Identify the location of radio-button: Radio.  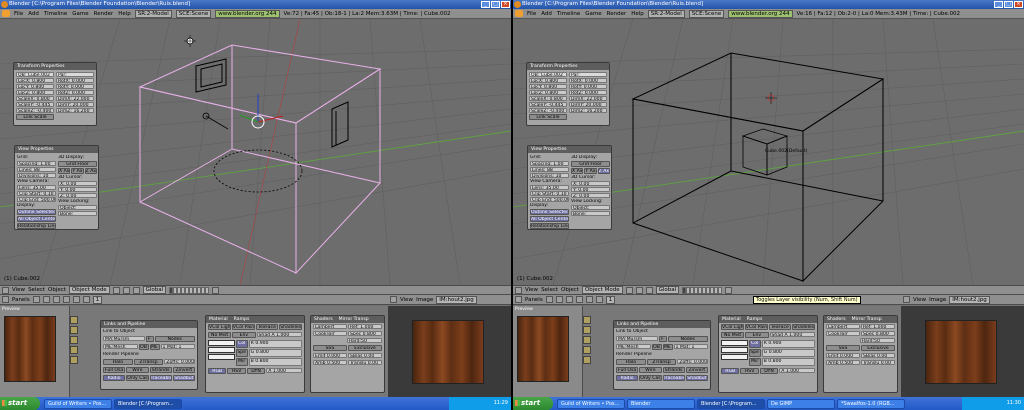
(627, 378).